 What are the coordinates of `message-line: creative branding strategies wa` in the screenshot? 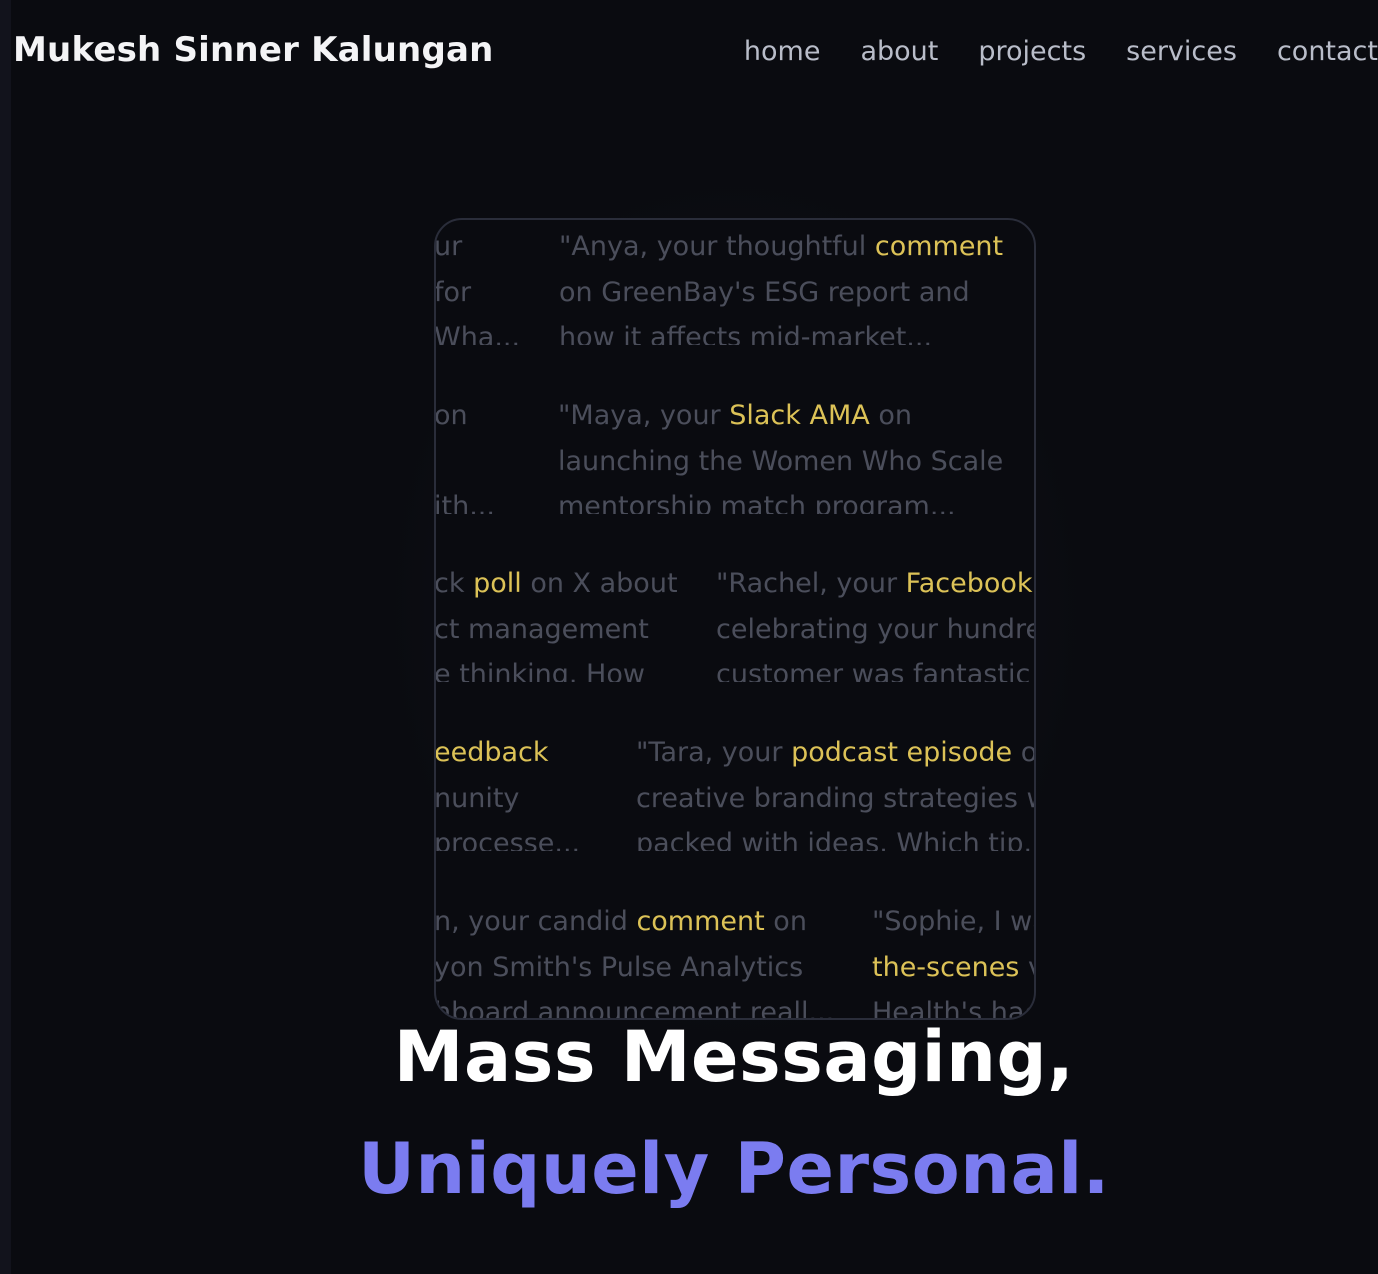 It's located at (836, 798).